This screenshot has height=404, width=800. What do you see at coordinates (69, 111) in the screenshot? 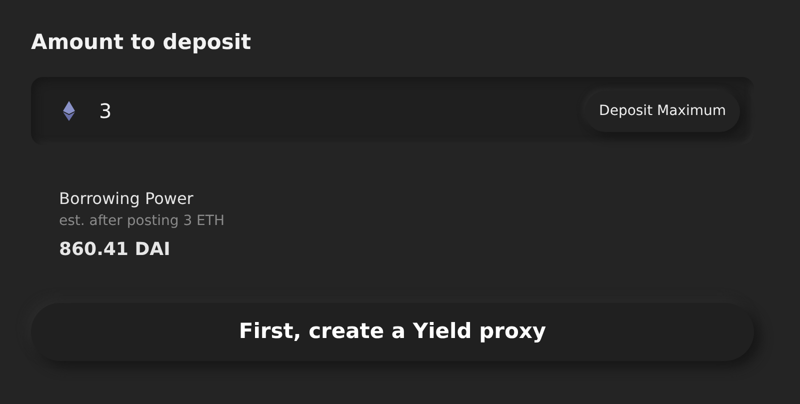
I see `ethereum-icon` at bounding box center [69, 111].